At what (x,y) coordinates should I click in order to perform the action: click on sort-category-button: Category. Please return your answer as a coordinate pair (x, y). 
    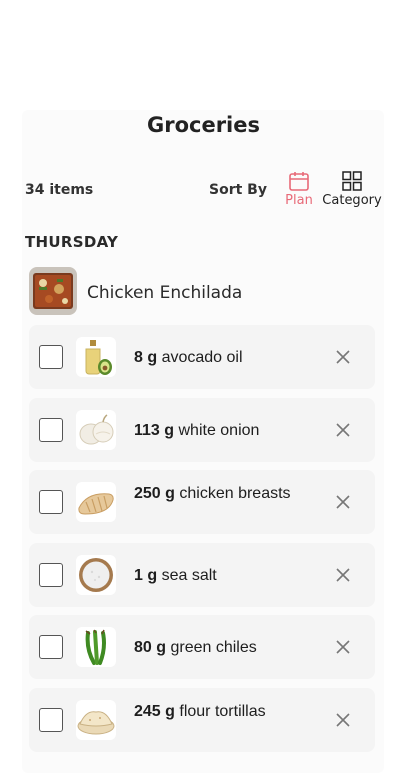
    Looking at the image, I should click on (352, 189).